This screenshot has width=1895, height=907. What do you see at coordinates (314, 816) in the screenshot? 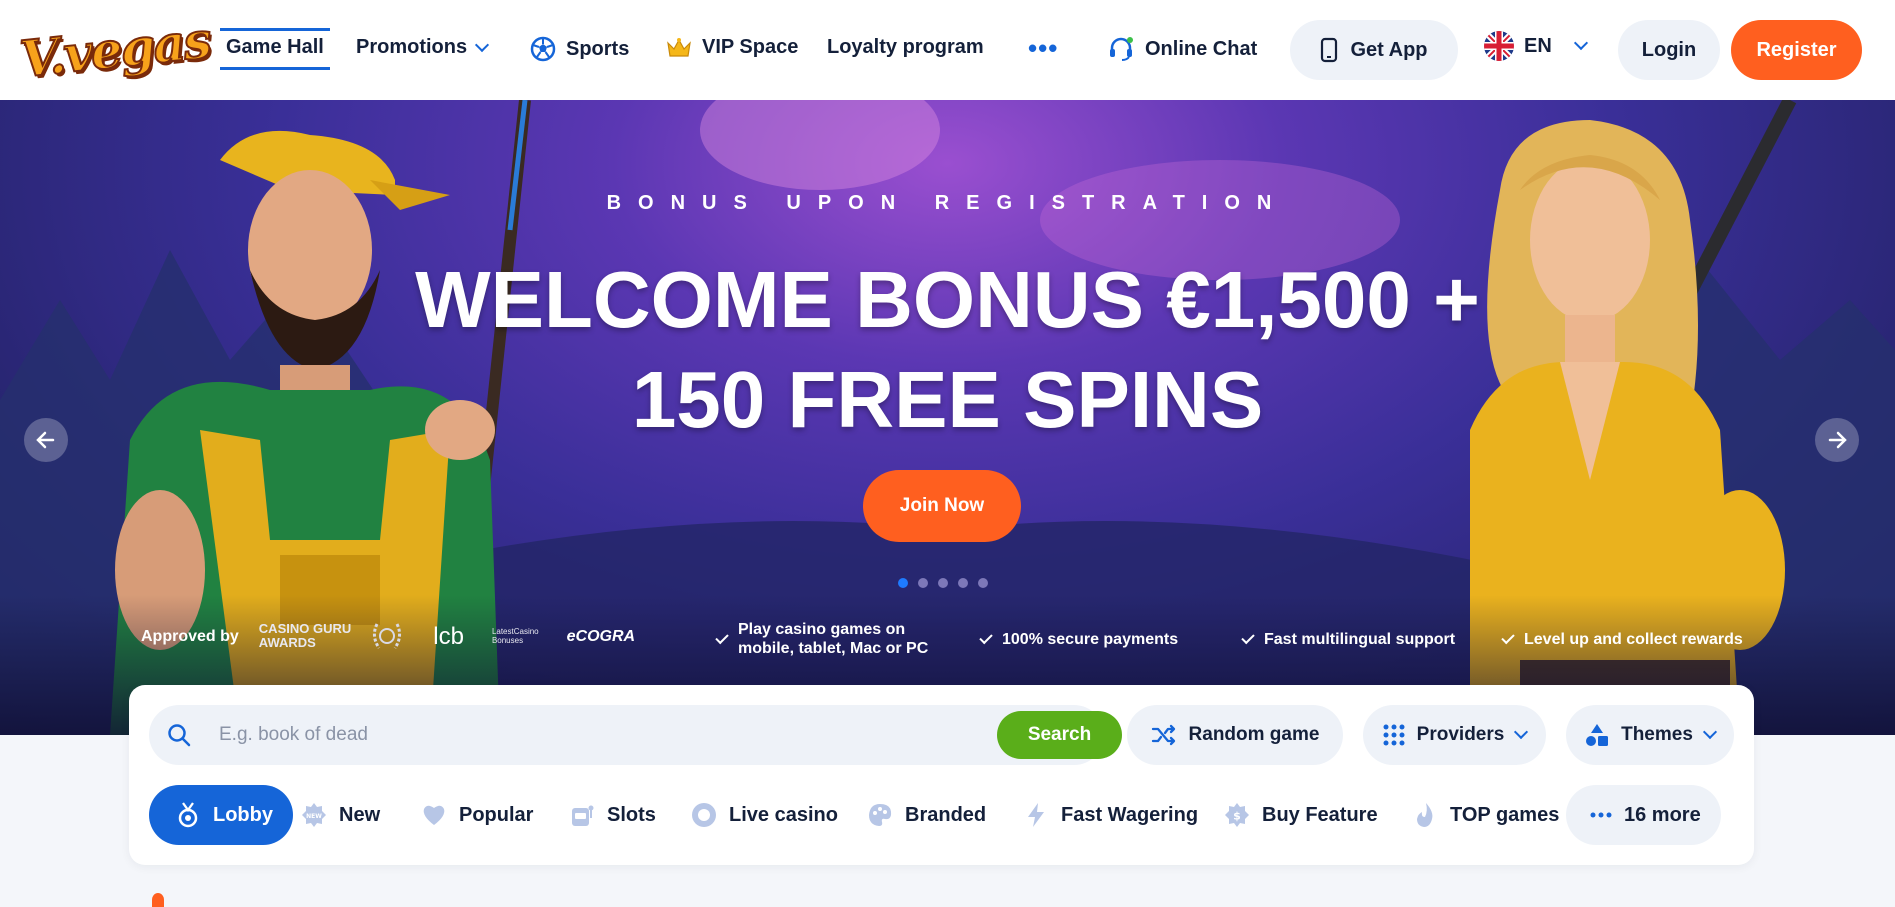
I see `svg-text: NEW` at bounding box center [314, 816].